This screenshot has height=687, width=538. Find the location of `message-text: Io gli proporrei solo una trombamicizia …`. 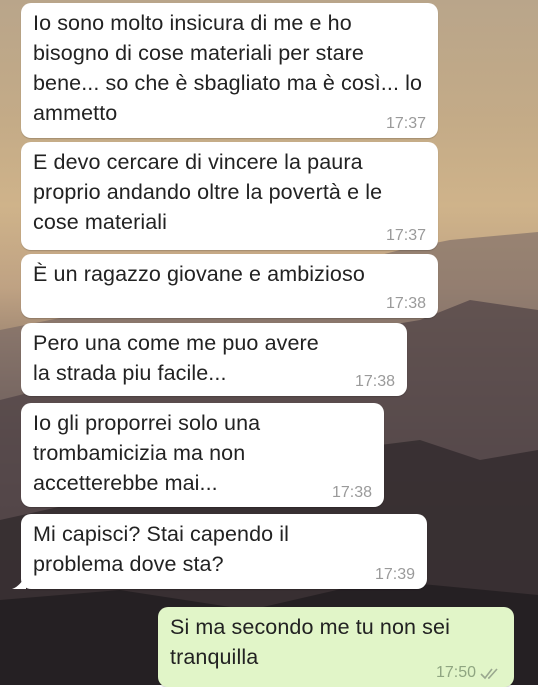

message-text: Io gli proporrei solo una trombamicizia … is located at coordinates (147, 453).